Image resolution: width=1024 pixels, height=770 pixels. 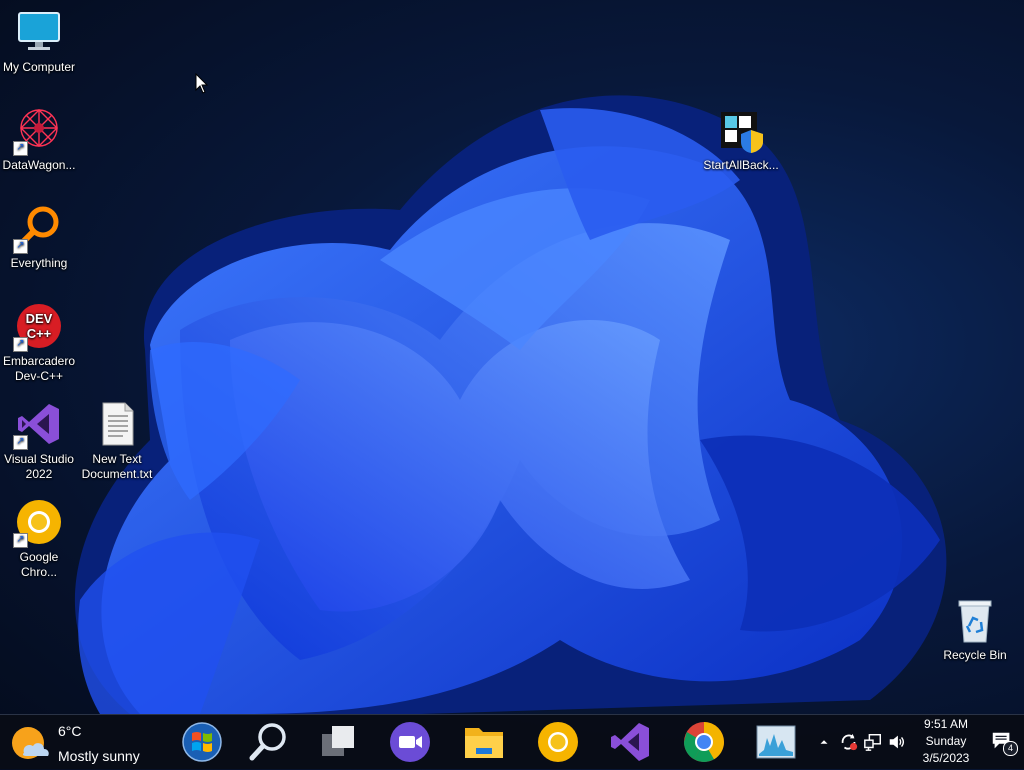 I want to click on performance-monitor-icon, so click(x=776, y=742).